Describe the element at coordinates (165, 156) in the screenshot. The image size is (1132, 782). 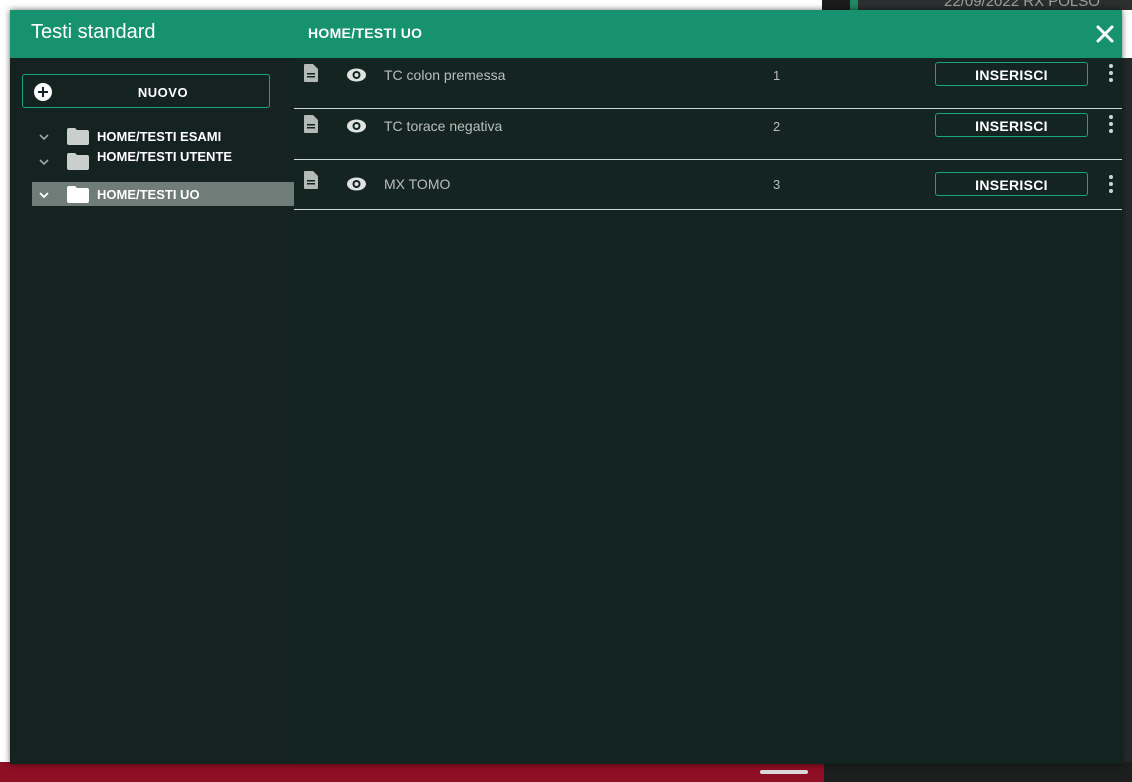
I see `tree-item-label: HOME/TESTI UTENTE` at that location.